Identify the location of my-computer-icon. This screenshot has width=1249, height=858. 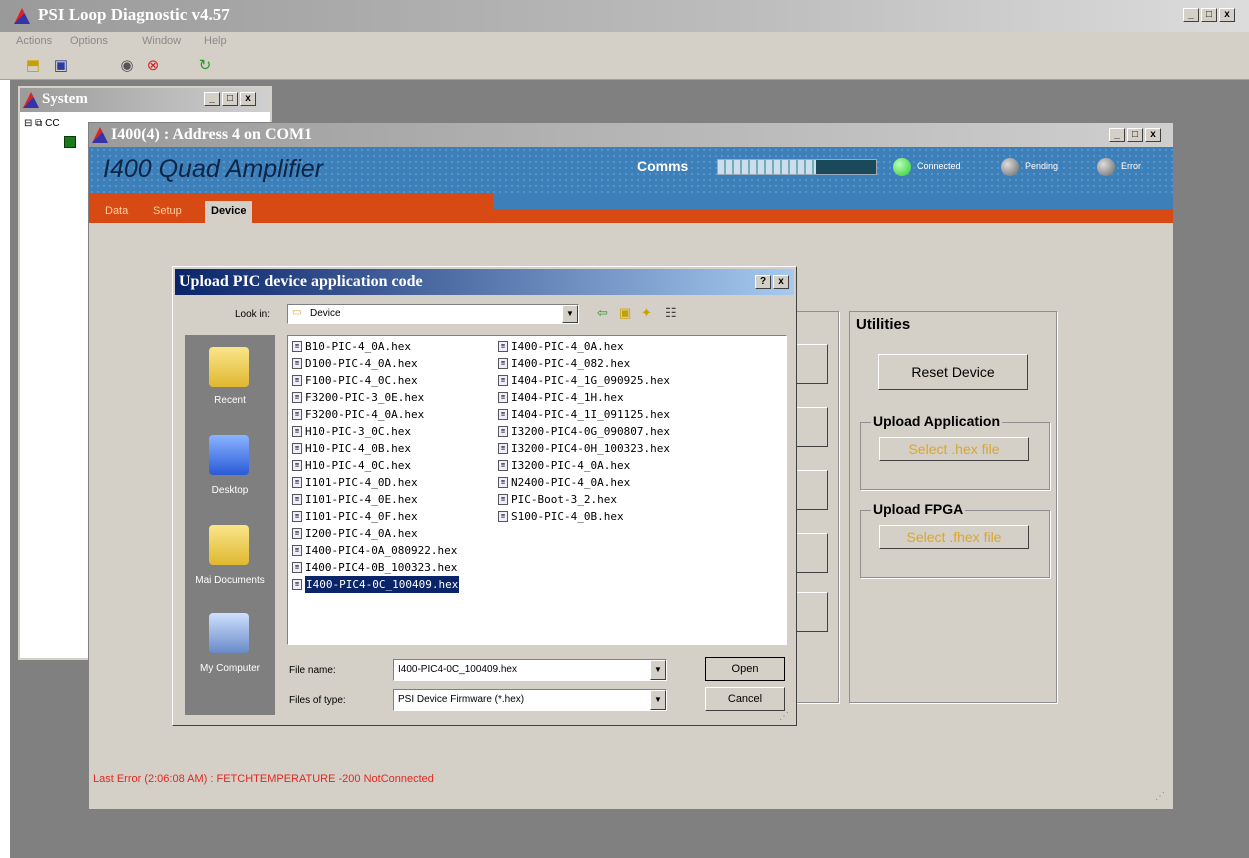
(229, 633).